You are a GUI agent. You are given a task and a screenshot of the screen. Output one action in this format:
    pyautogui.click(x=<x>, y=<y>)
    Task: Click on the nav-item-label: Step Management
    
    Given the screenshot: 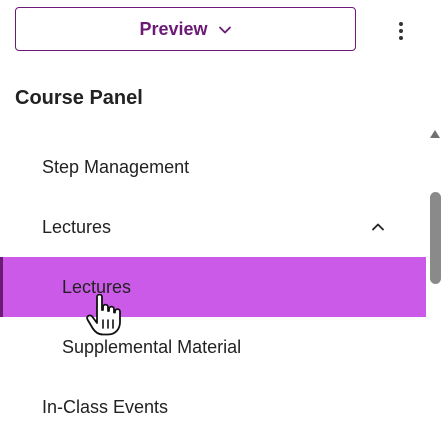 What is the action you would take?
    pyautogui.click(x=116, y=166)
    